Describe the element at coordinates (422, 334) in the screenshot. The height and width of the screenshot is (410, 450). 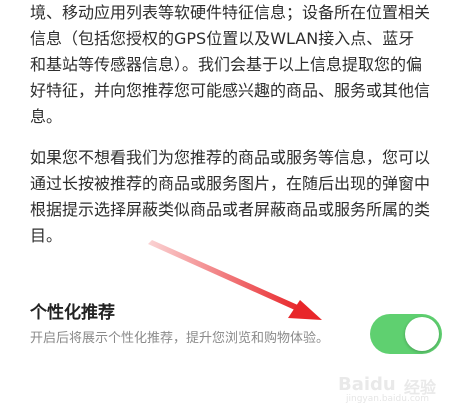
I see `toggle-knob` at that location.